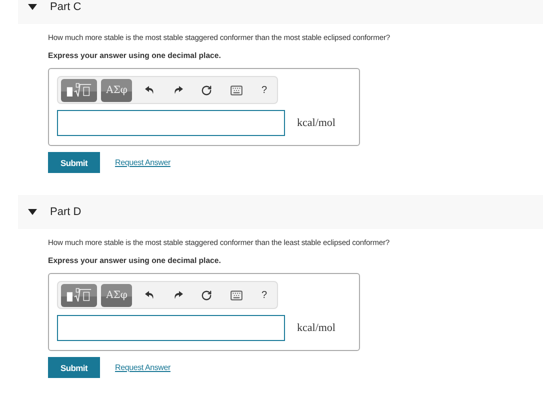 The width and height of the screenshot is (543, 408). Describe the element at coordinates (280, 212) in the screenshot. I see `part-header: Part D` at that location.